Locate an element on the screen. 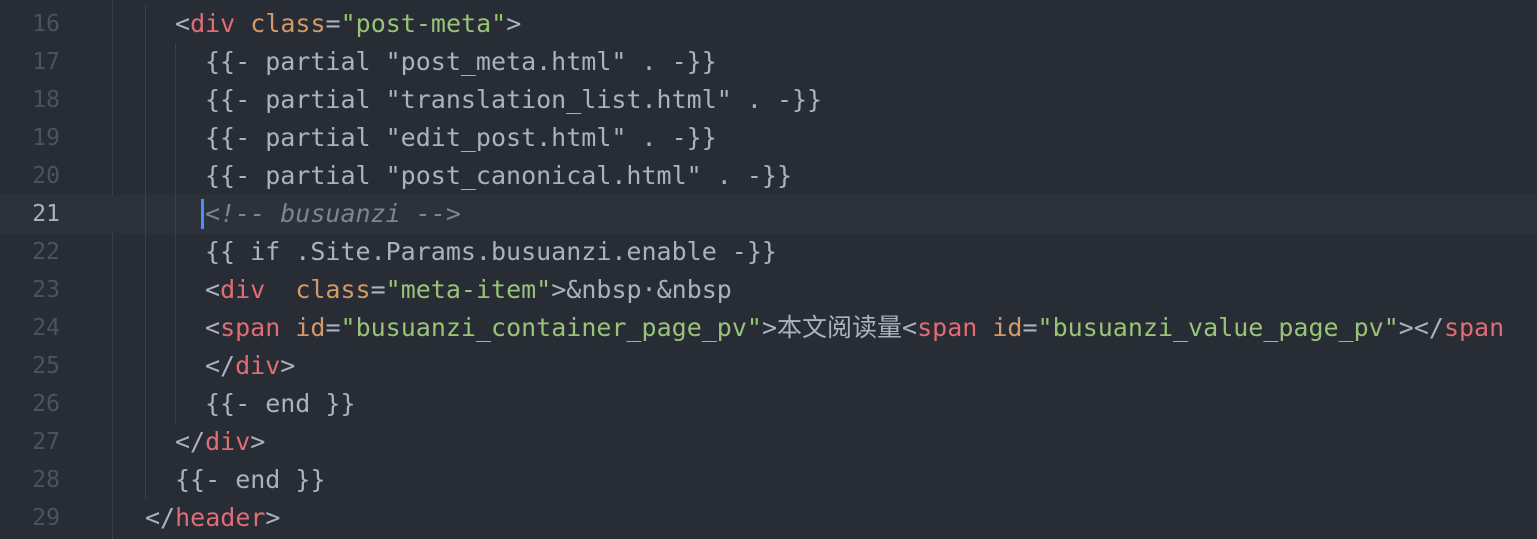  line-number: 28 is located at coordinates (46, 480).